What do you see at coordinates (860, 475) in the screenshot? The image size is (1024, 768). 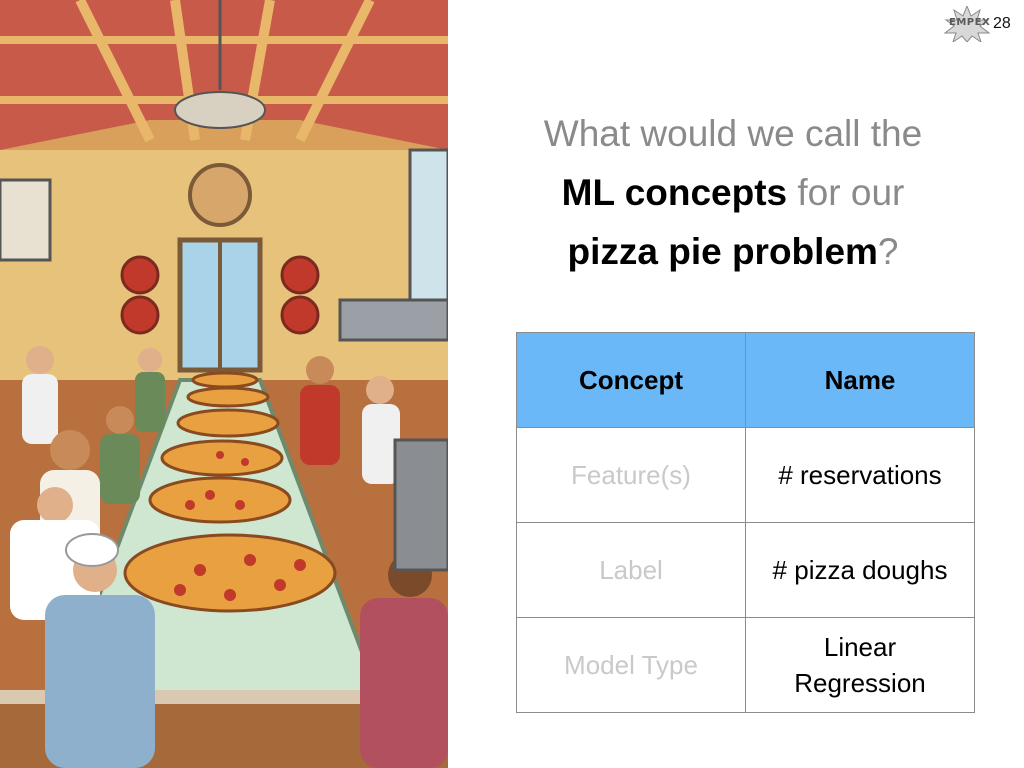 I see `name-cell: # reservations` at bounding box center [860, 475].